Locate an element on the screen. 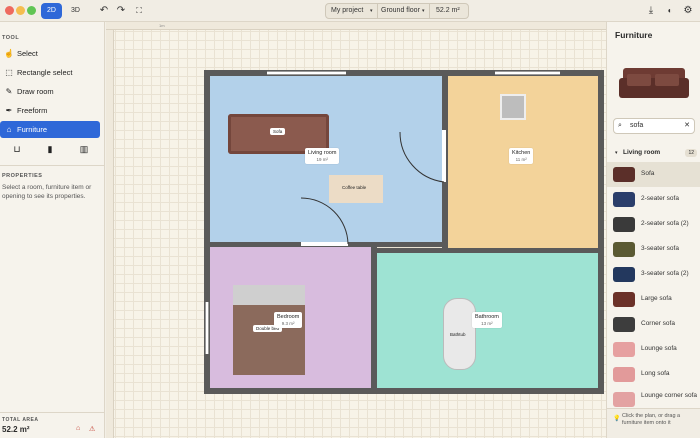  tool-draw-room: ✎ Draw room is located at coordinates (50, 91).